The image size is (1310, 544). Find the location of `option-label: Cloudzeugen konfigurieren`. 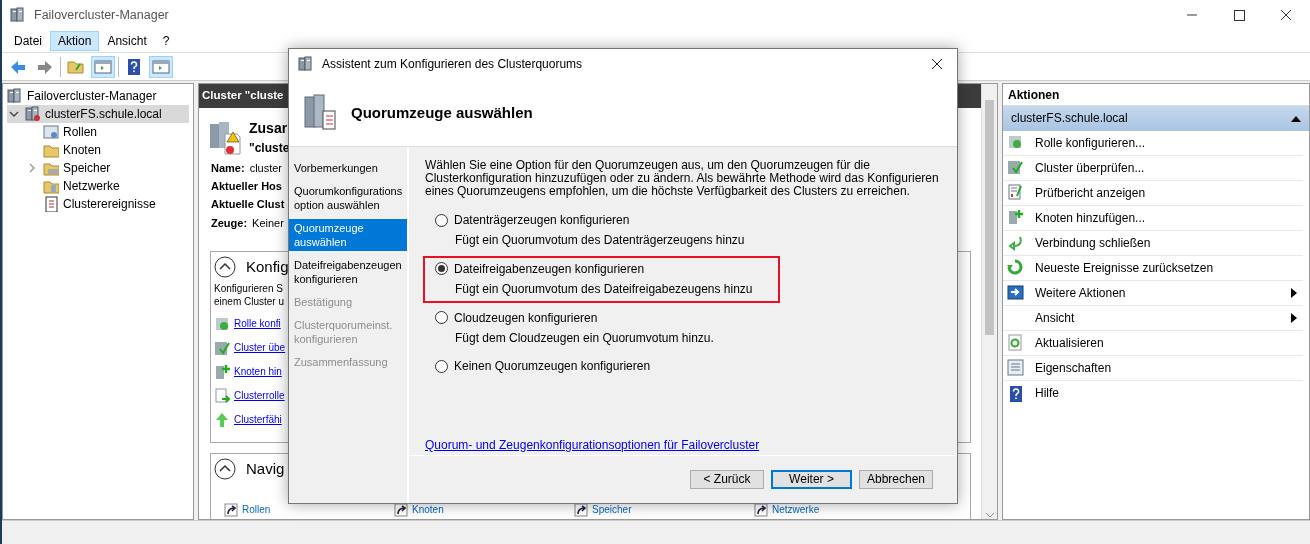

option-label: Cloudzeugen konfigurieren is located at coordinates (526, 317).